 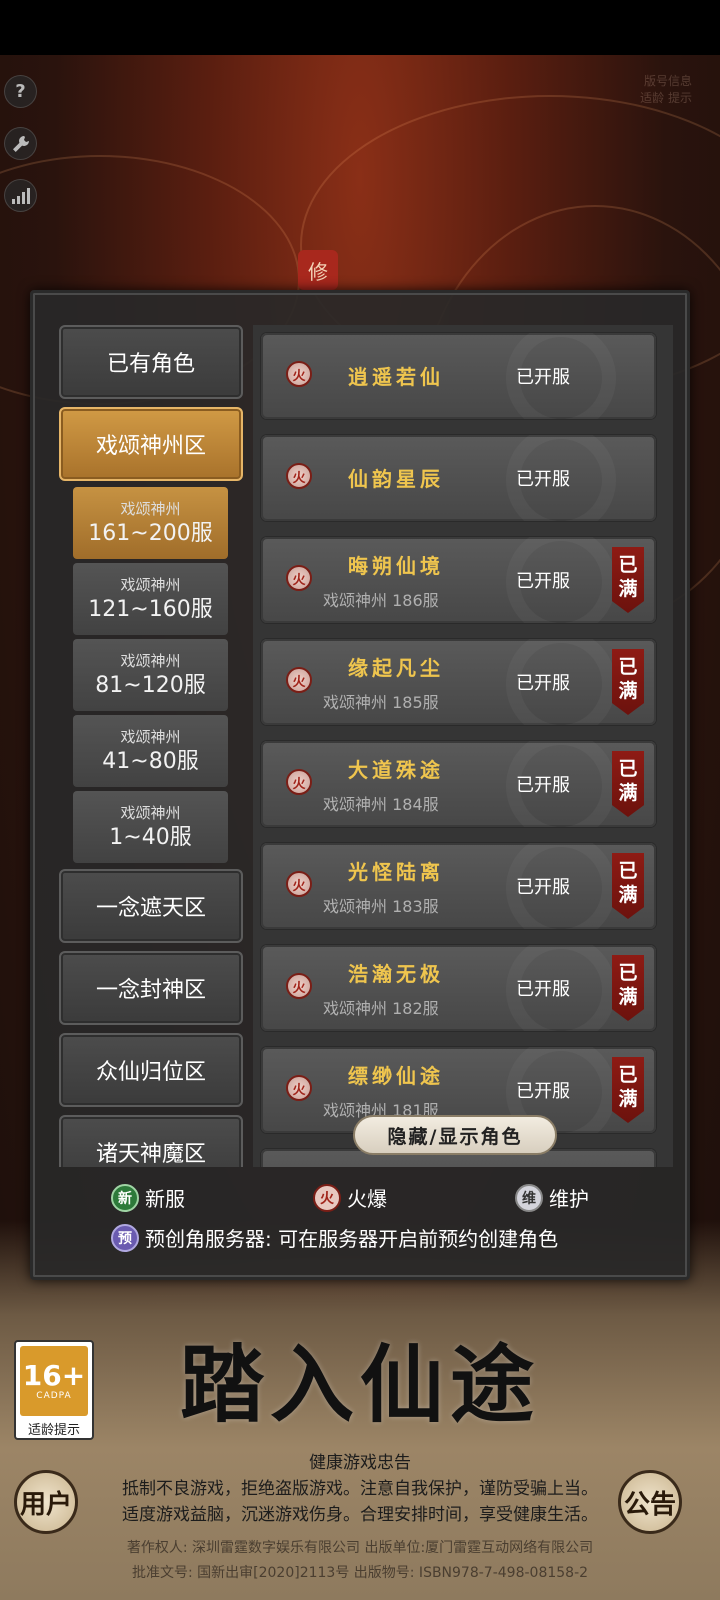 What do you see at coordinates (151, 988) in the screenshot?
I see `tab-yinian-fengshen-zone: 一念封神区` at bounding box center [151, 988].